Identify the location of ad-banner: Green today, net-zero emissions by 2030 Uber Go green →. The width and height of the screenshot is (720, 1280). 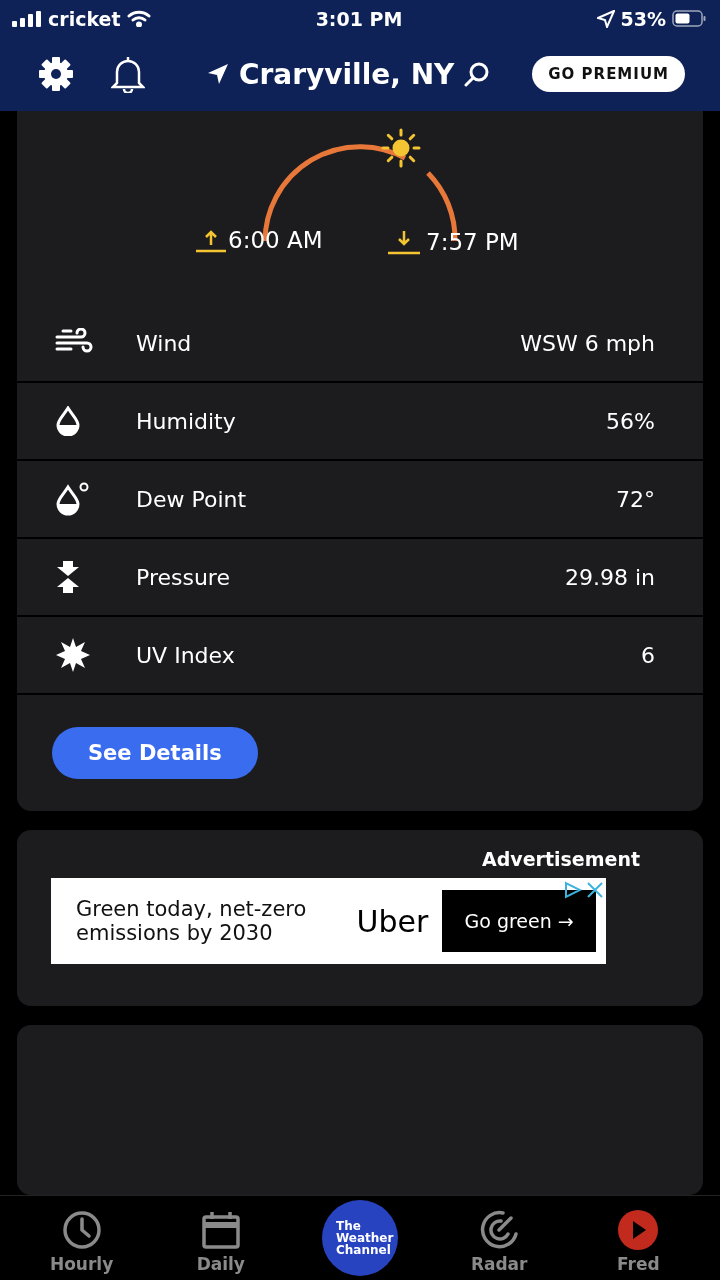
(328, 921).